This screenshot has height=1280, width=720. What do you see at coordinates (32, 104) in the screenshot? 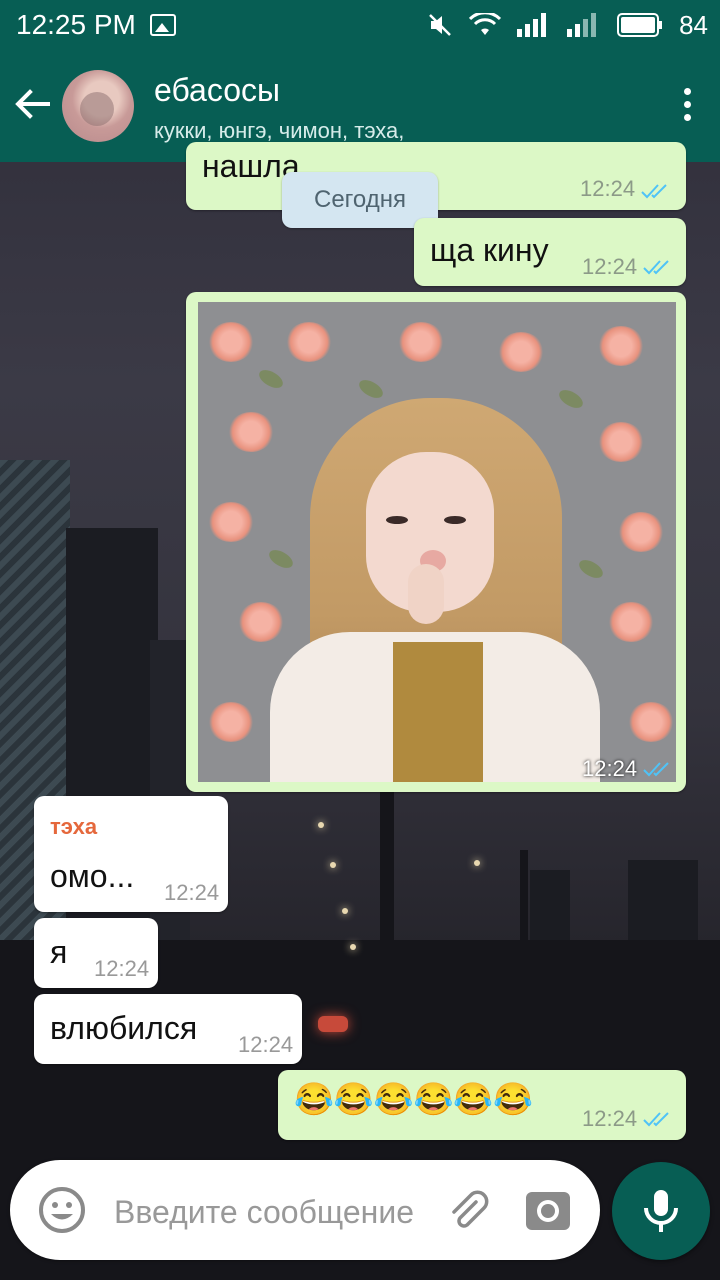
I see `arrow-left-icon` at bounding box center [32, 104].